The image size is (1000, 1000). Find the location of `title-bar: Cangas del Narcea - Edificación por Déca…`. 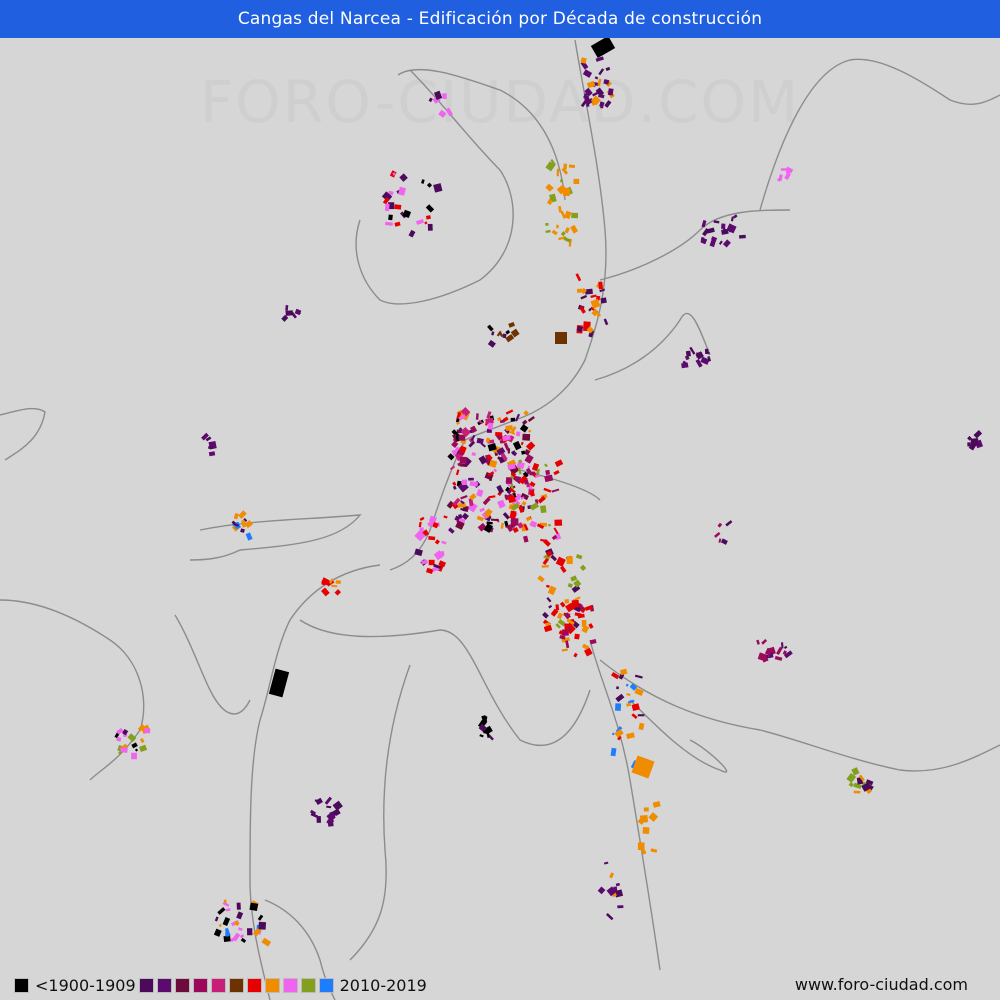

title-bar: Cangas del Narcea - Edificación por Déca… is located at coordinates (500, 19).